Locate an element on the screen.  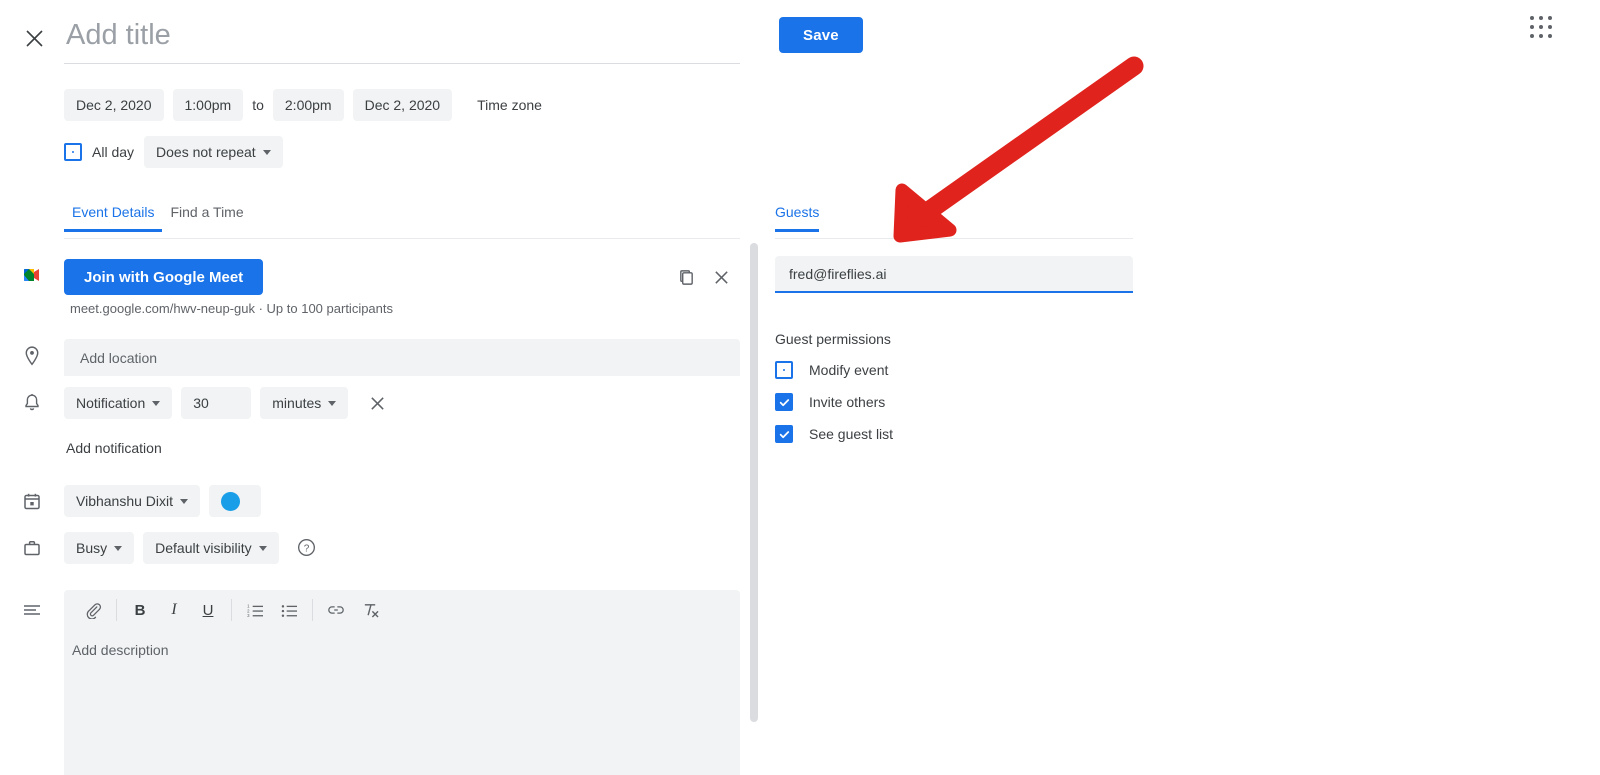
copy-meet-link-button is located at coordinates (686, 277).